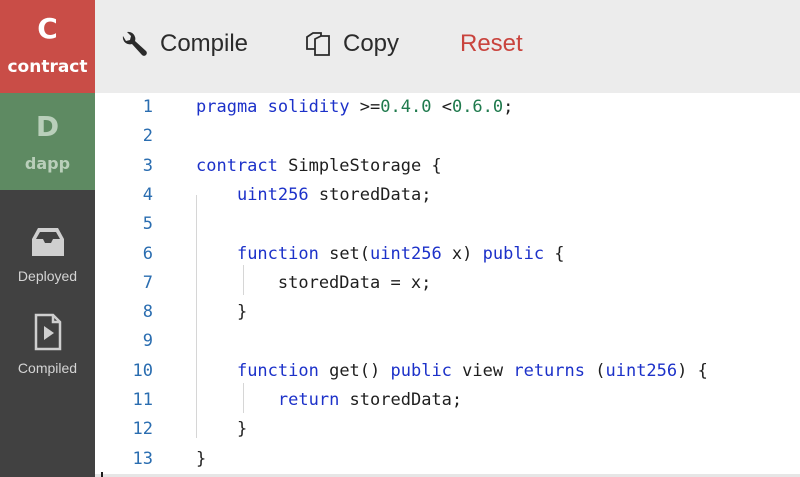  What do you see at coordinates (147, 254) in the screenshot?
I see `line-number: 6` at bounding box center [147, 254].